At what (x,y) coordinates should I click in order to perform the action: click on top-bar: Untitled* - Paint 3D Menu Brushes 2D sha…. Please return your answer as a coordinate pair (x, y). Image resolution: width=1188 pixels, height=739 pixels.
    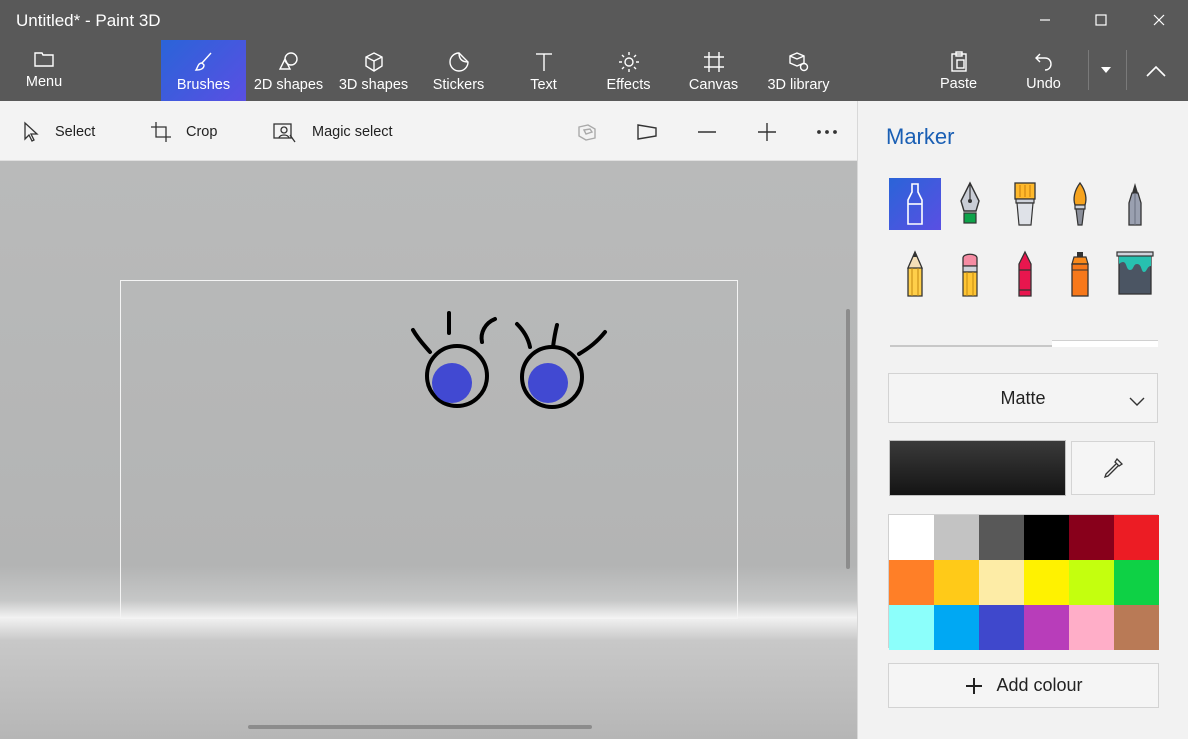
    Looking at the image, I should click on (594, 50).